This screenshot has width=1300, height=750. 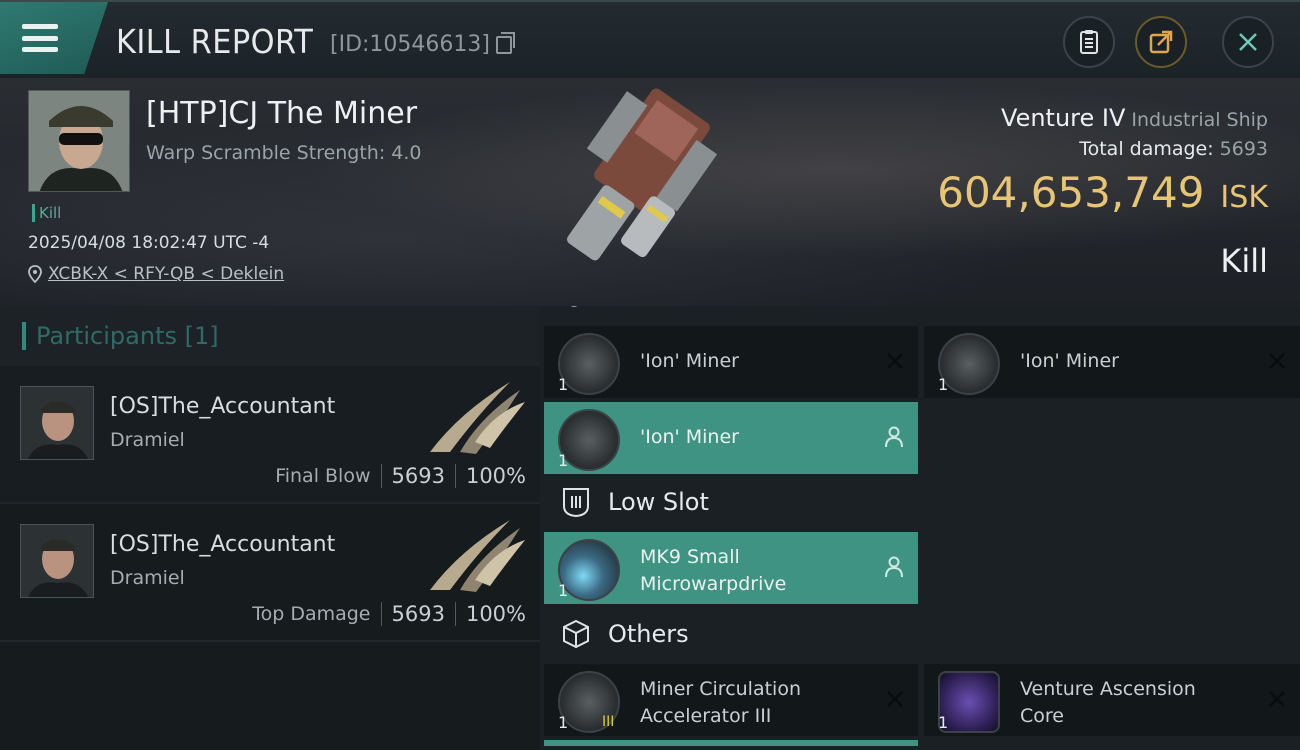 I want to click on participant-stats: Final Blow 5693 100%, so click(x=400, y=476).